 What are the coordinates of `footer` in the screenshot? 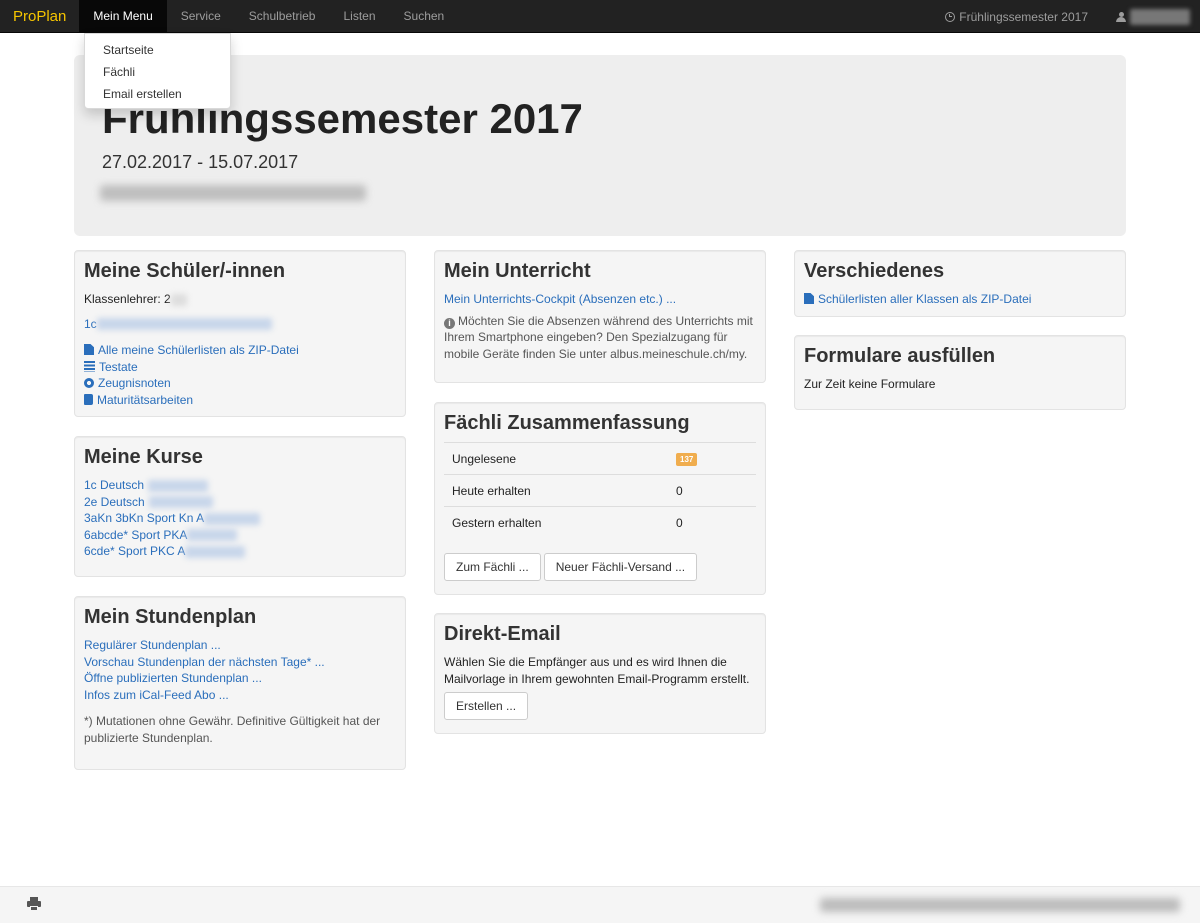 It's located at (600, 904).